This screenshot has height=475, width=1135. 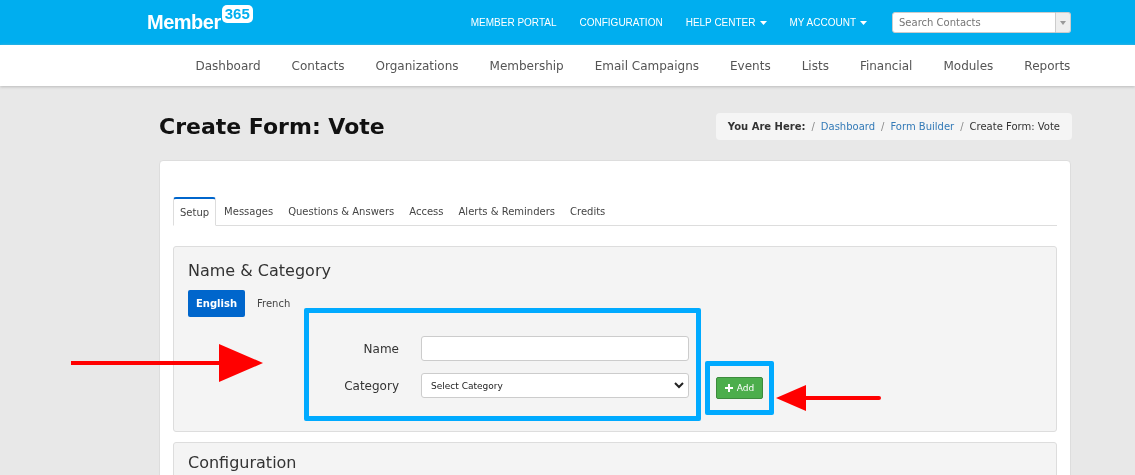 I want to click on breadcrumb-link: Dashboard, so click(x=848, y=126).